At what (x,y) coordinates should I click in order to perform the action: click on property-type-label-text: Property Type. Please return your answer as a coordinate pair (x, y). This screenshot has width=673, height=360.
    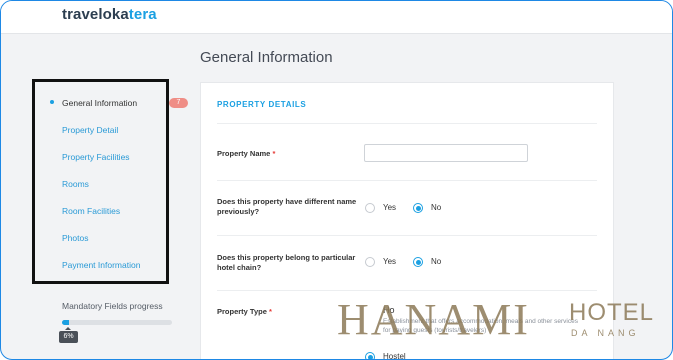
    Looking at the image, I should click on (242, 311).